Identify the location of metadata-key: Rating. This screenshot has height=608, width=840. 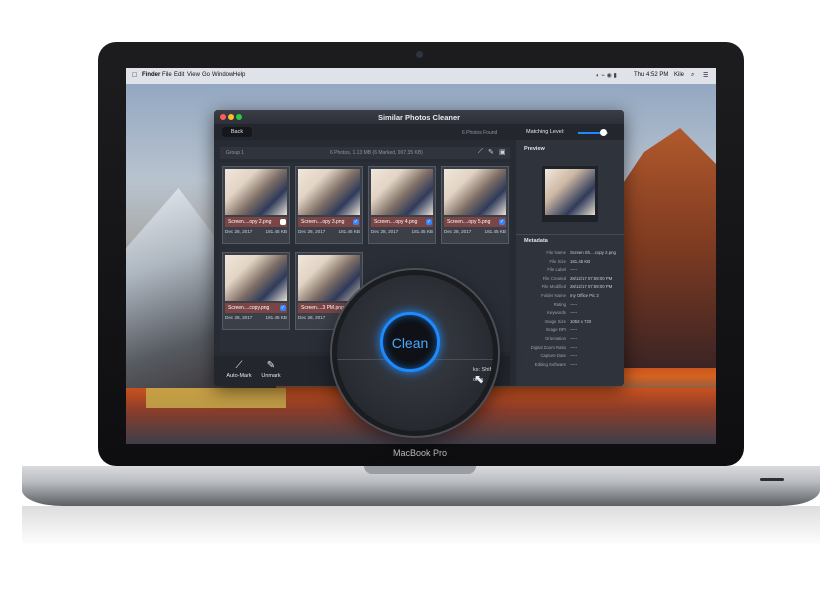
(559, 304).